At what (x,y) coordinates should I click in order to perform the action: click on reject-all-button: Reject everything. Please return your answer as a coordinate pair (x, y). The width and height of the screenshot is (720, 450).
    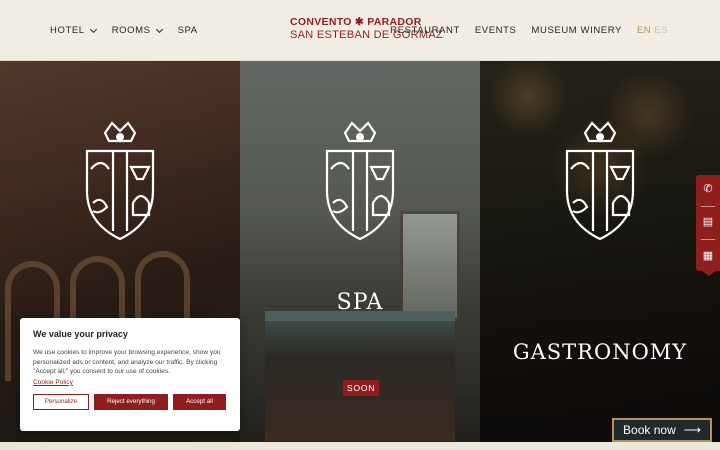
    Looking at the image, I should click on (131, 401).